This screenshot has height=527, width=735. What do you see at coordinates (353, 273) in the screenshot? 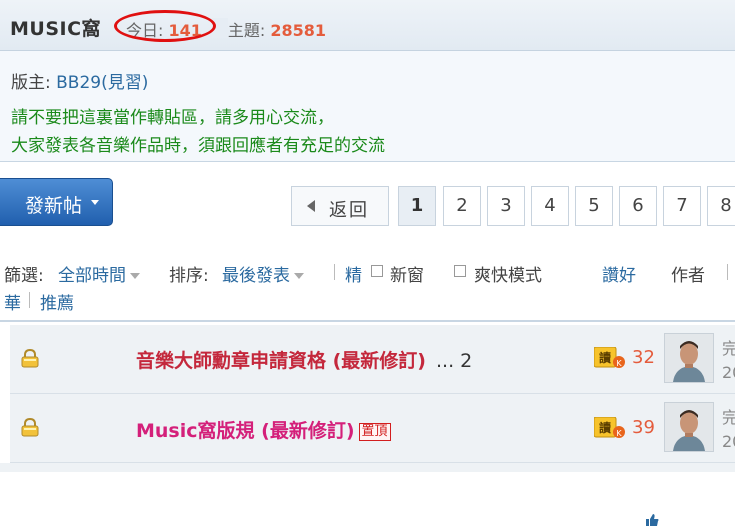
I see `essence-filter-link: 精` at bounding box center [353, 273].